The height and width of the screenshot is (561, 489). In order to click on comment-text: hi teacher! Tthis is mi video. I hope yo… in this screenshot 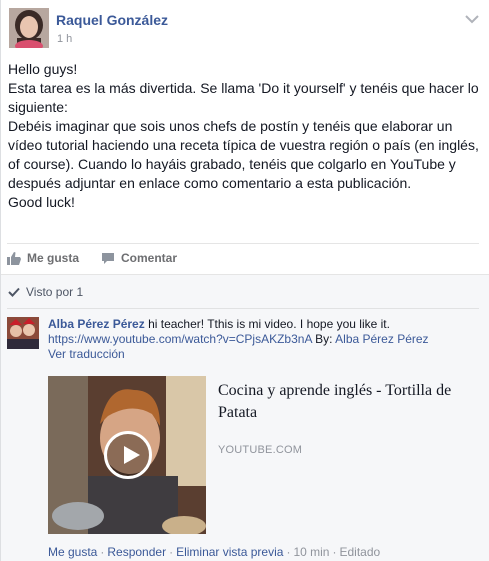, I will do `click(269, 324)`.